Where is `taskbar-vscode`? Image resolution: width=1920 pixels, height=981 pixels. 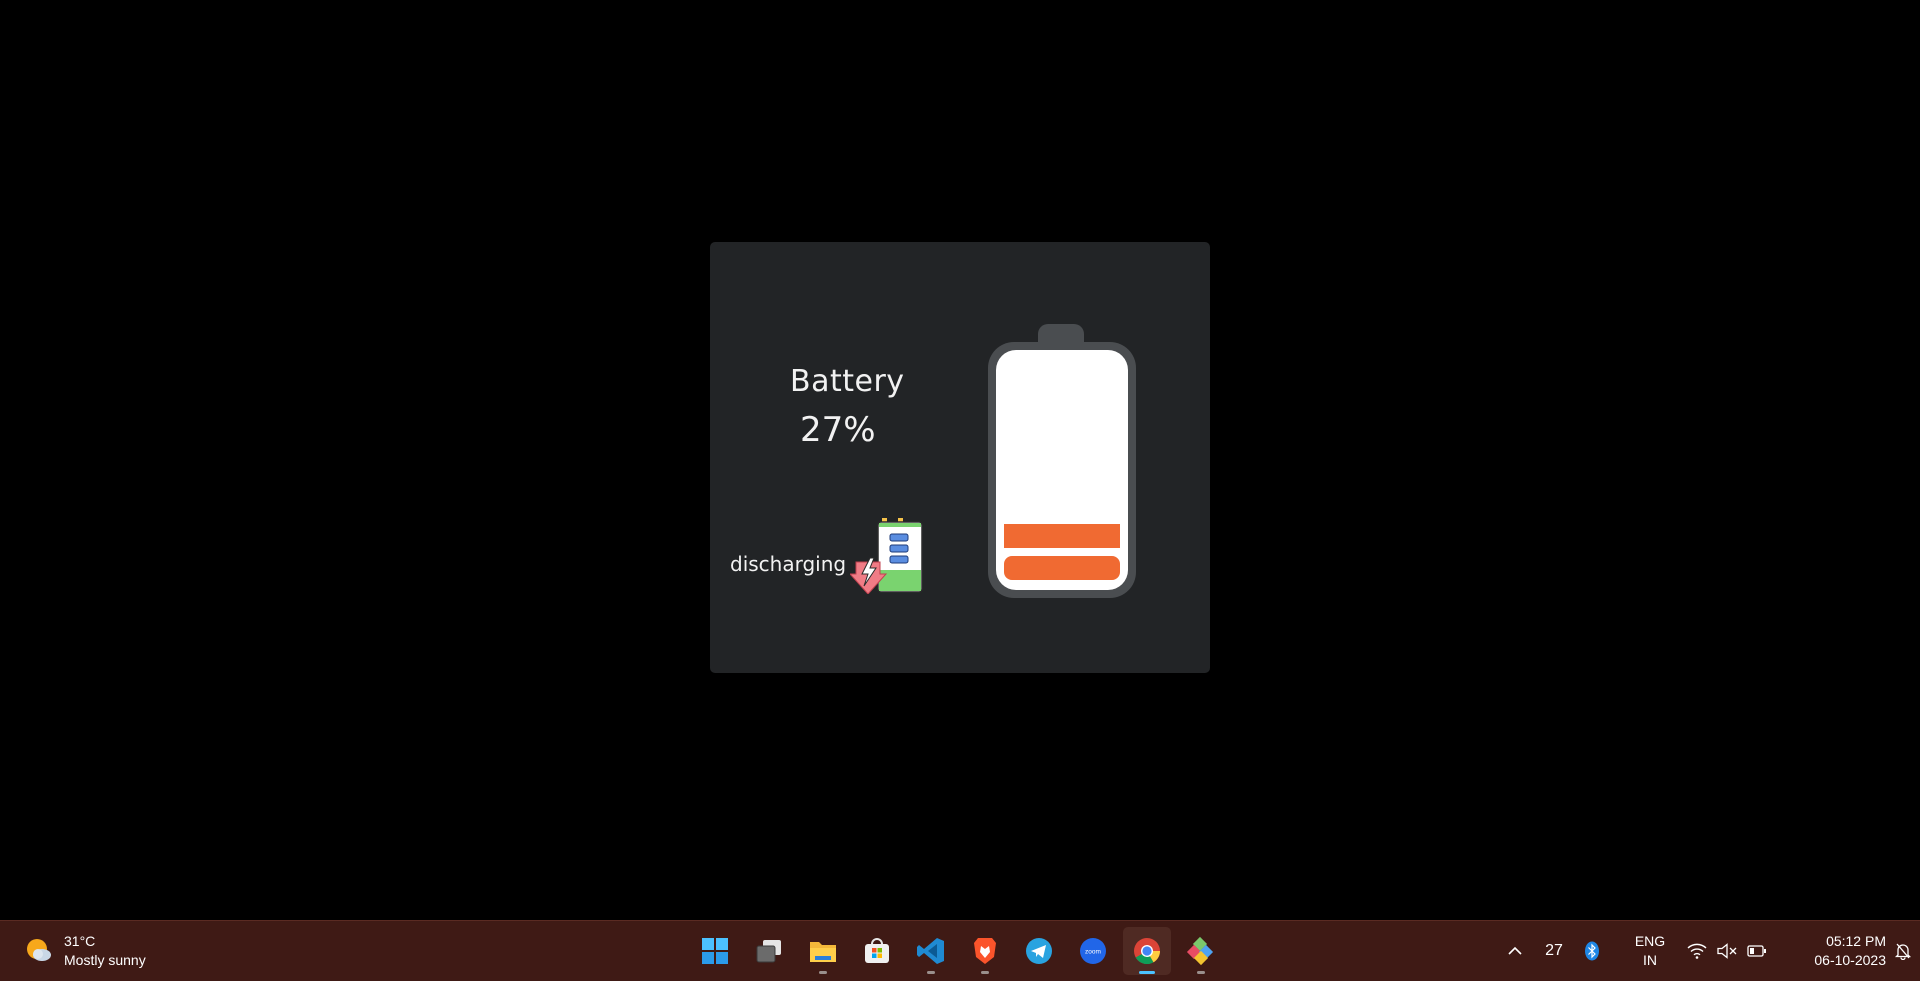 taskbar-vscode is located at coordinates (931, 951).